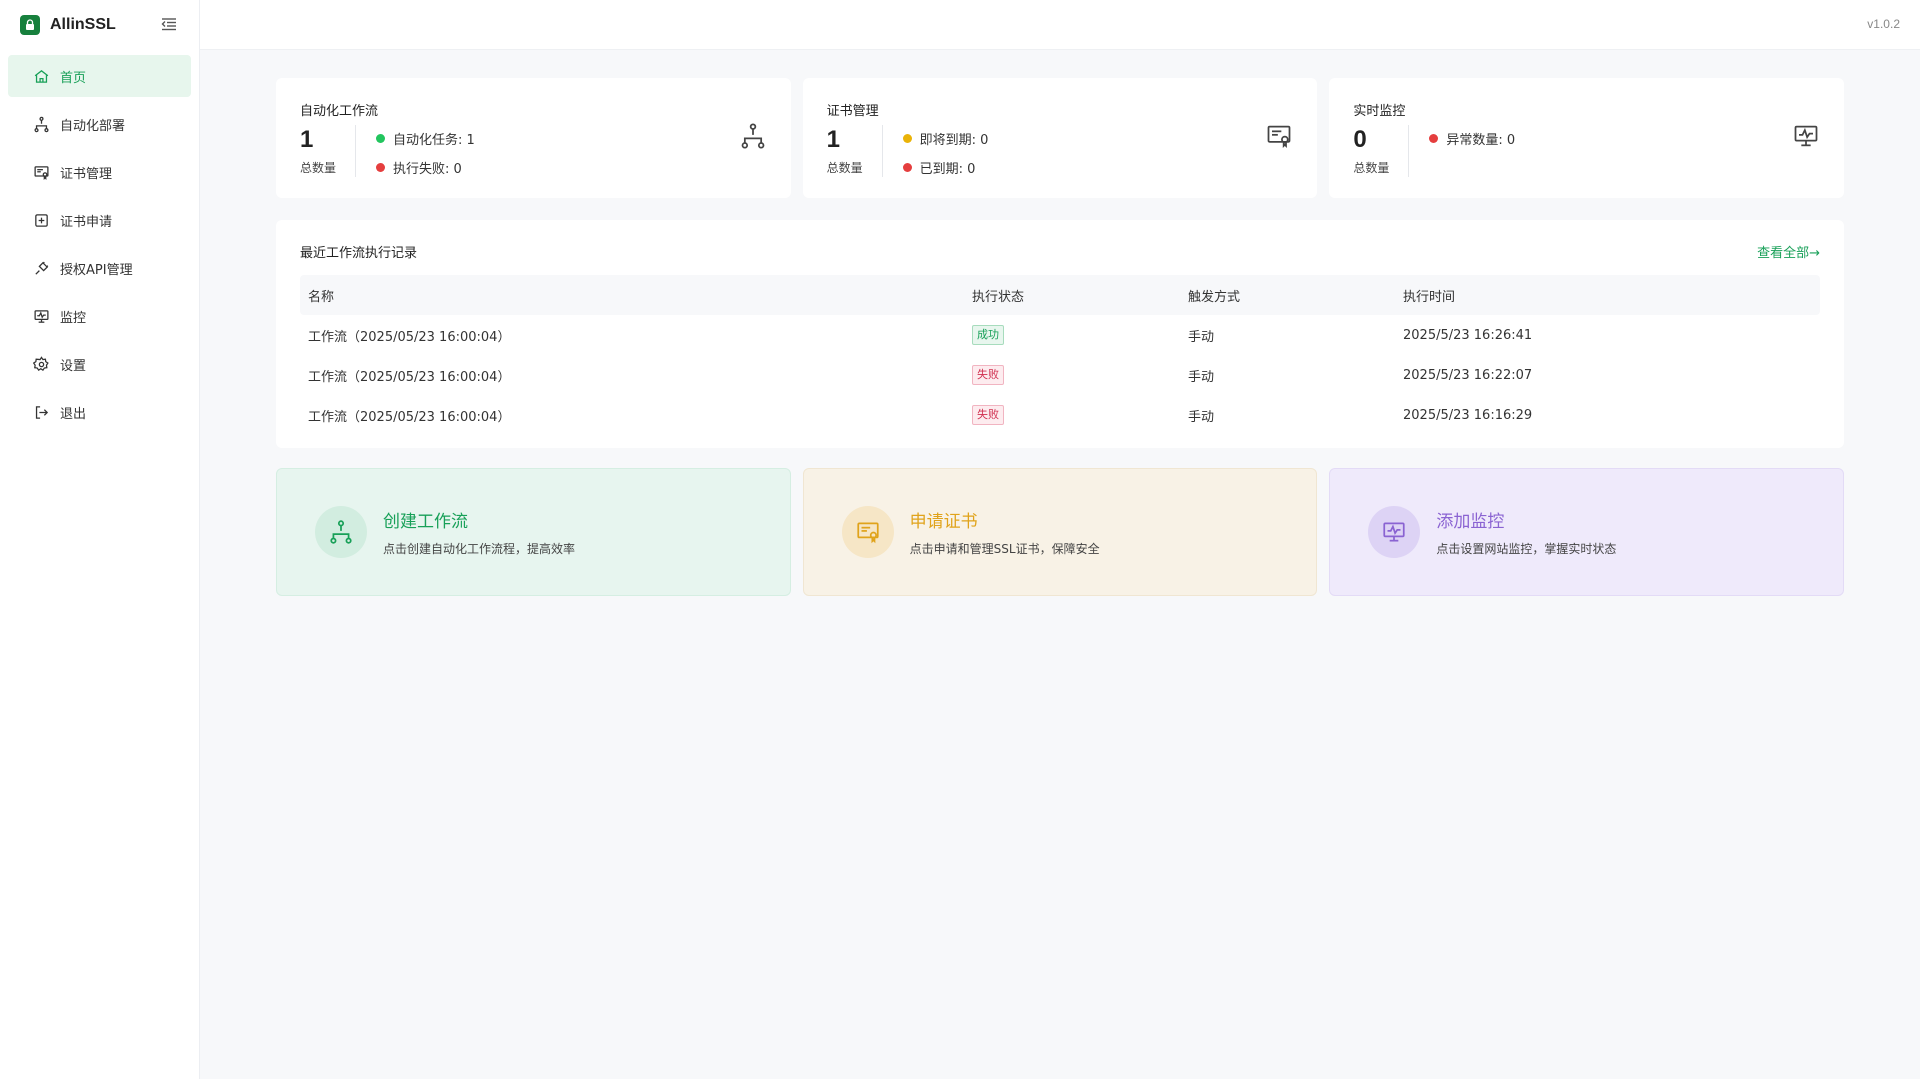  I want to click on sidebar-item-api-manage: 授权API管理, so click(99, 268).